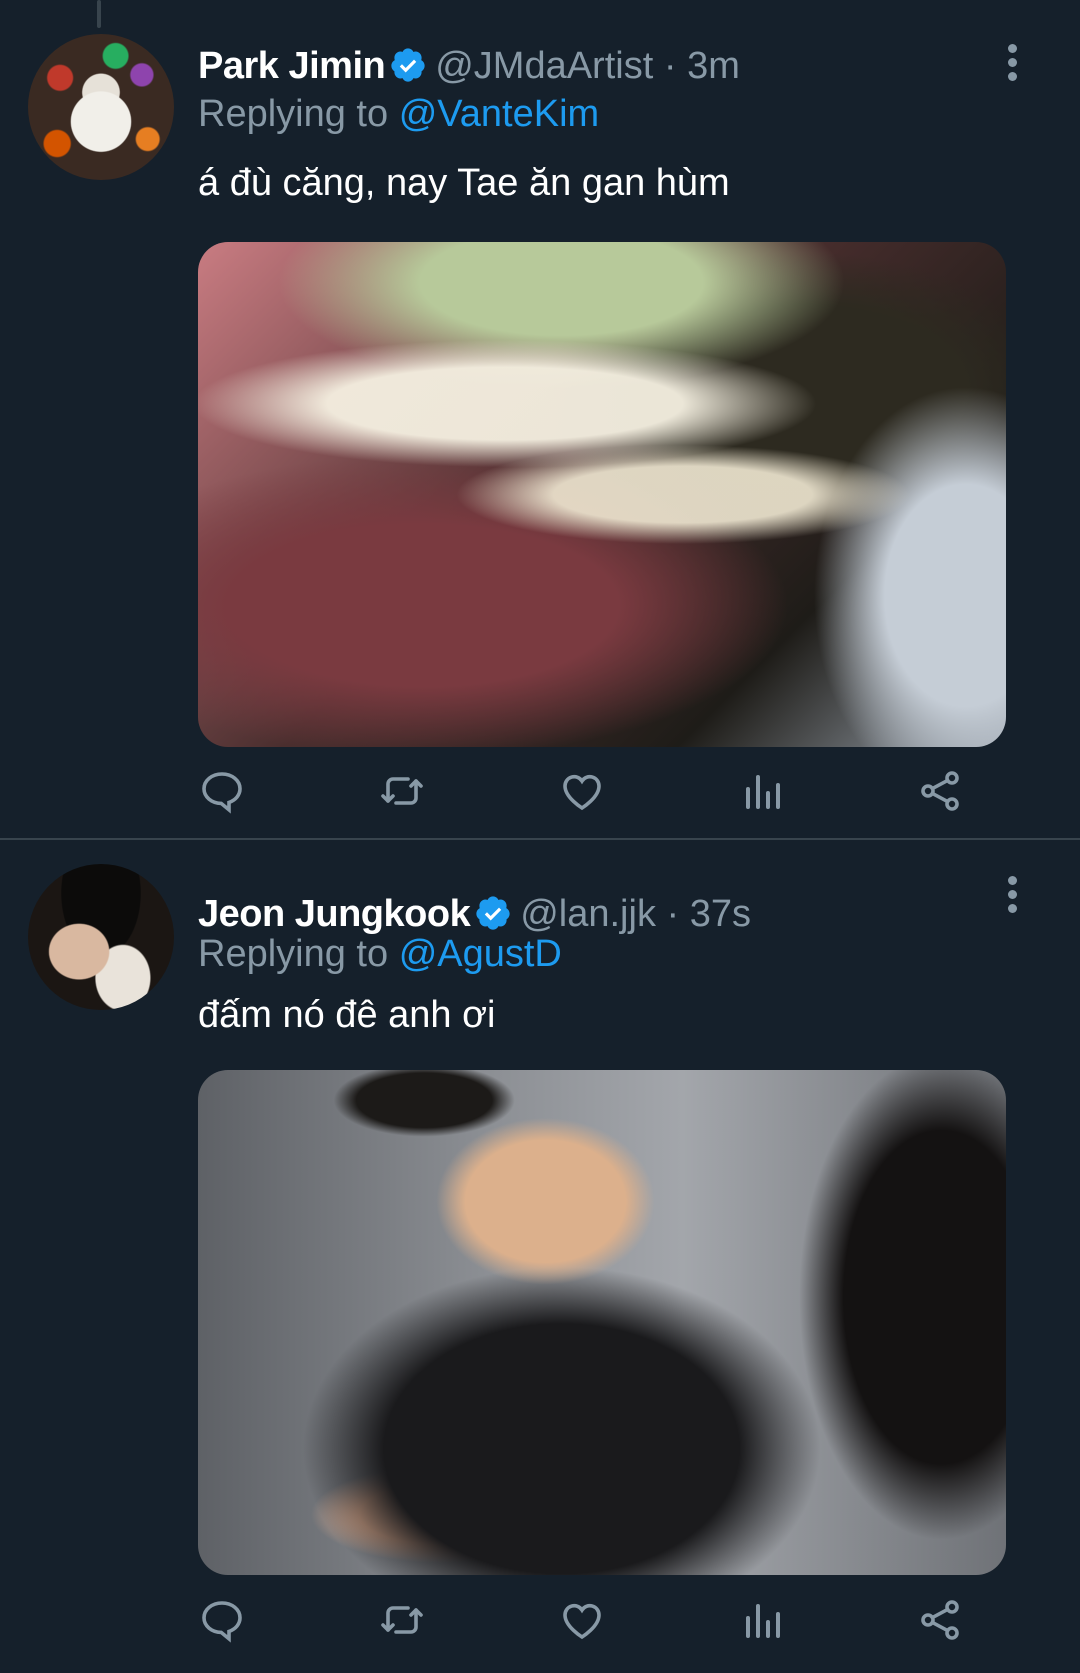 This screenshot has height=1673, width=1080. Describe the element at coordinates (588, 914) in the screenshot. I see `user-handle: @lan.jjk` at that location.